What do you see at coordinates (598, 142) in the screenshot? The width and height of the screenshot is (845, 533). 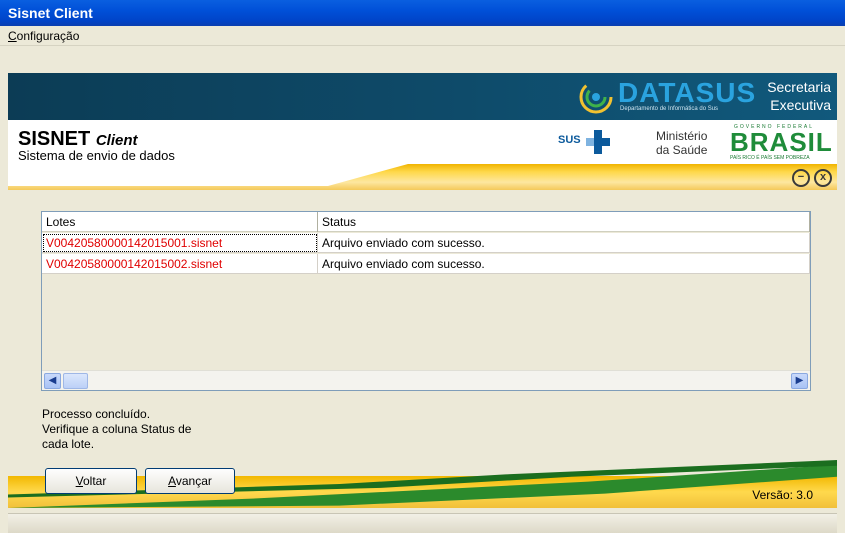 I see `sus-cross-icon` at bounding box center [598, 142].